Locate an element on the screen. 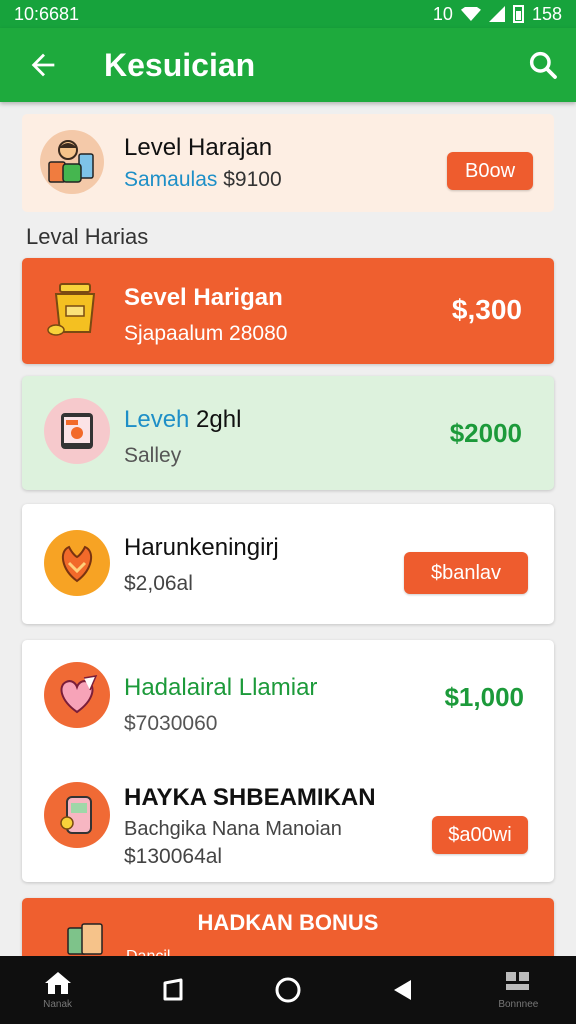 Image resolution: width=576 pixels, height=1024 pixels. level-card-green-text: Leveh 2ghl Salley is located at coordinates (182, 437).